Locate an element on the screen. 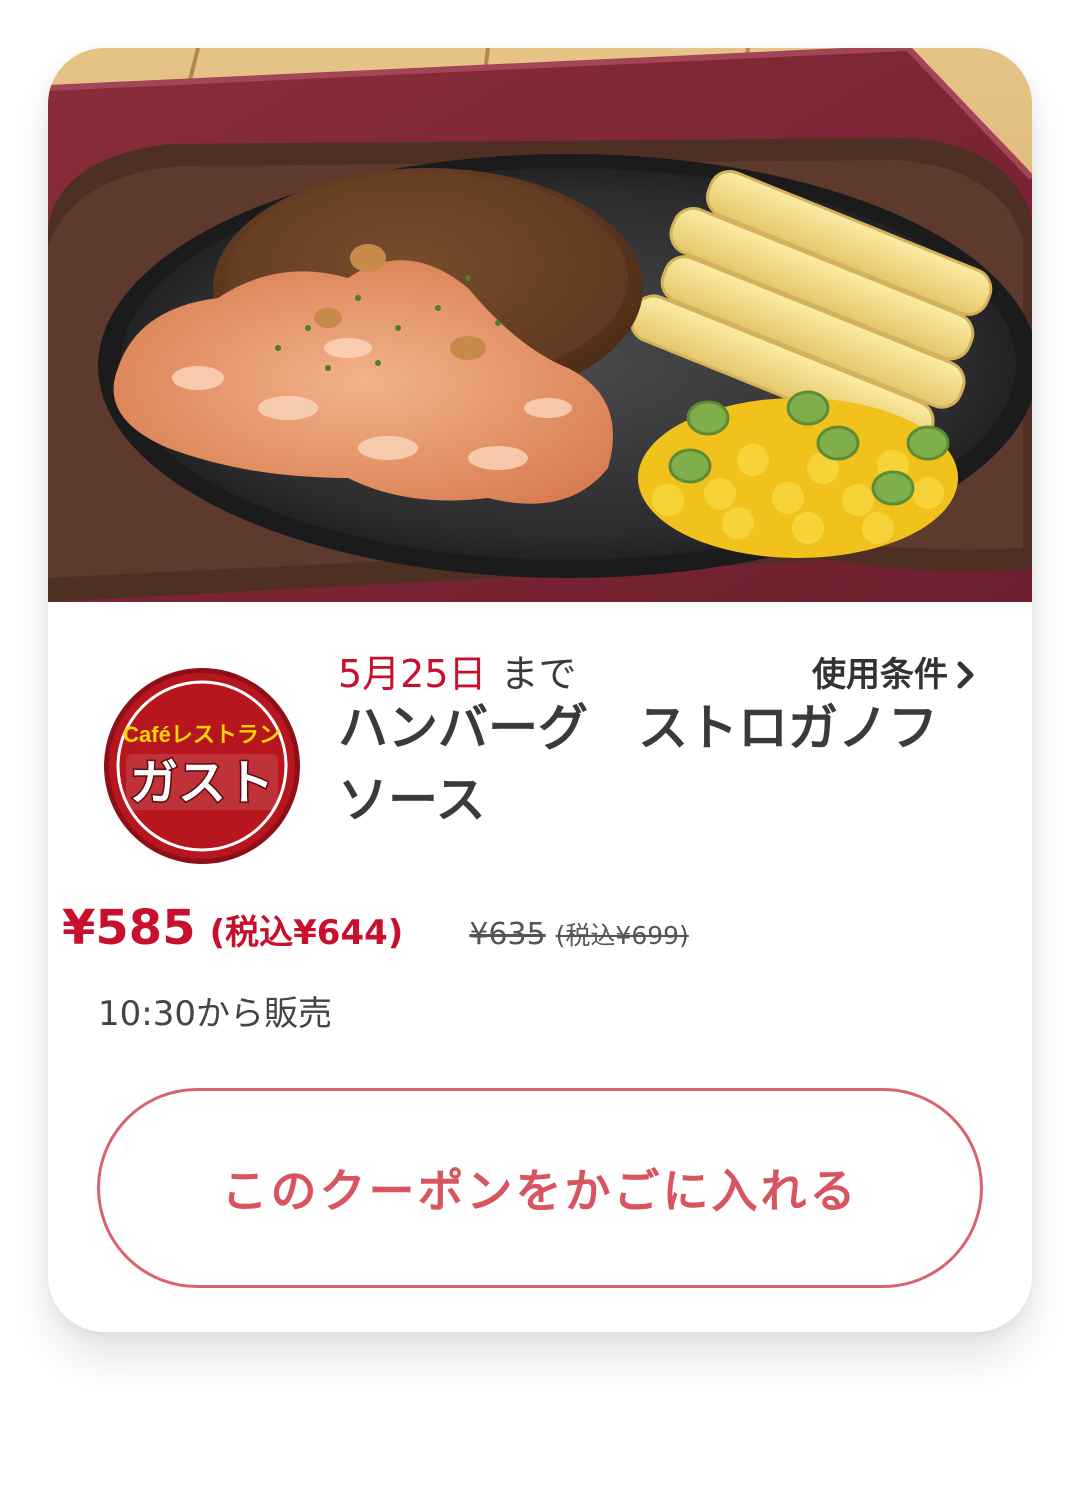 This screenshot has height=1485, width=1080. expiry-suffix: まで is located at coordinates (538, 674).